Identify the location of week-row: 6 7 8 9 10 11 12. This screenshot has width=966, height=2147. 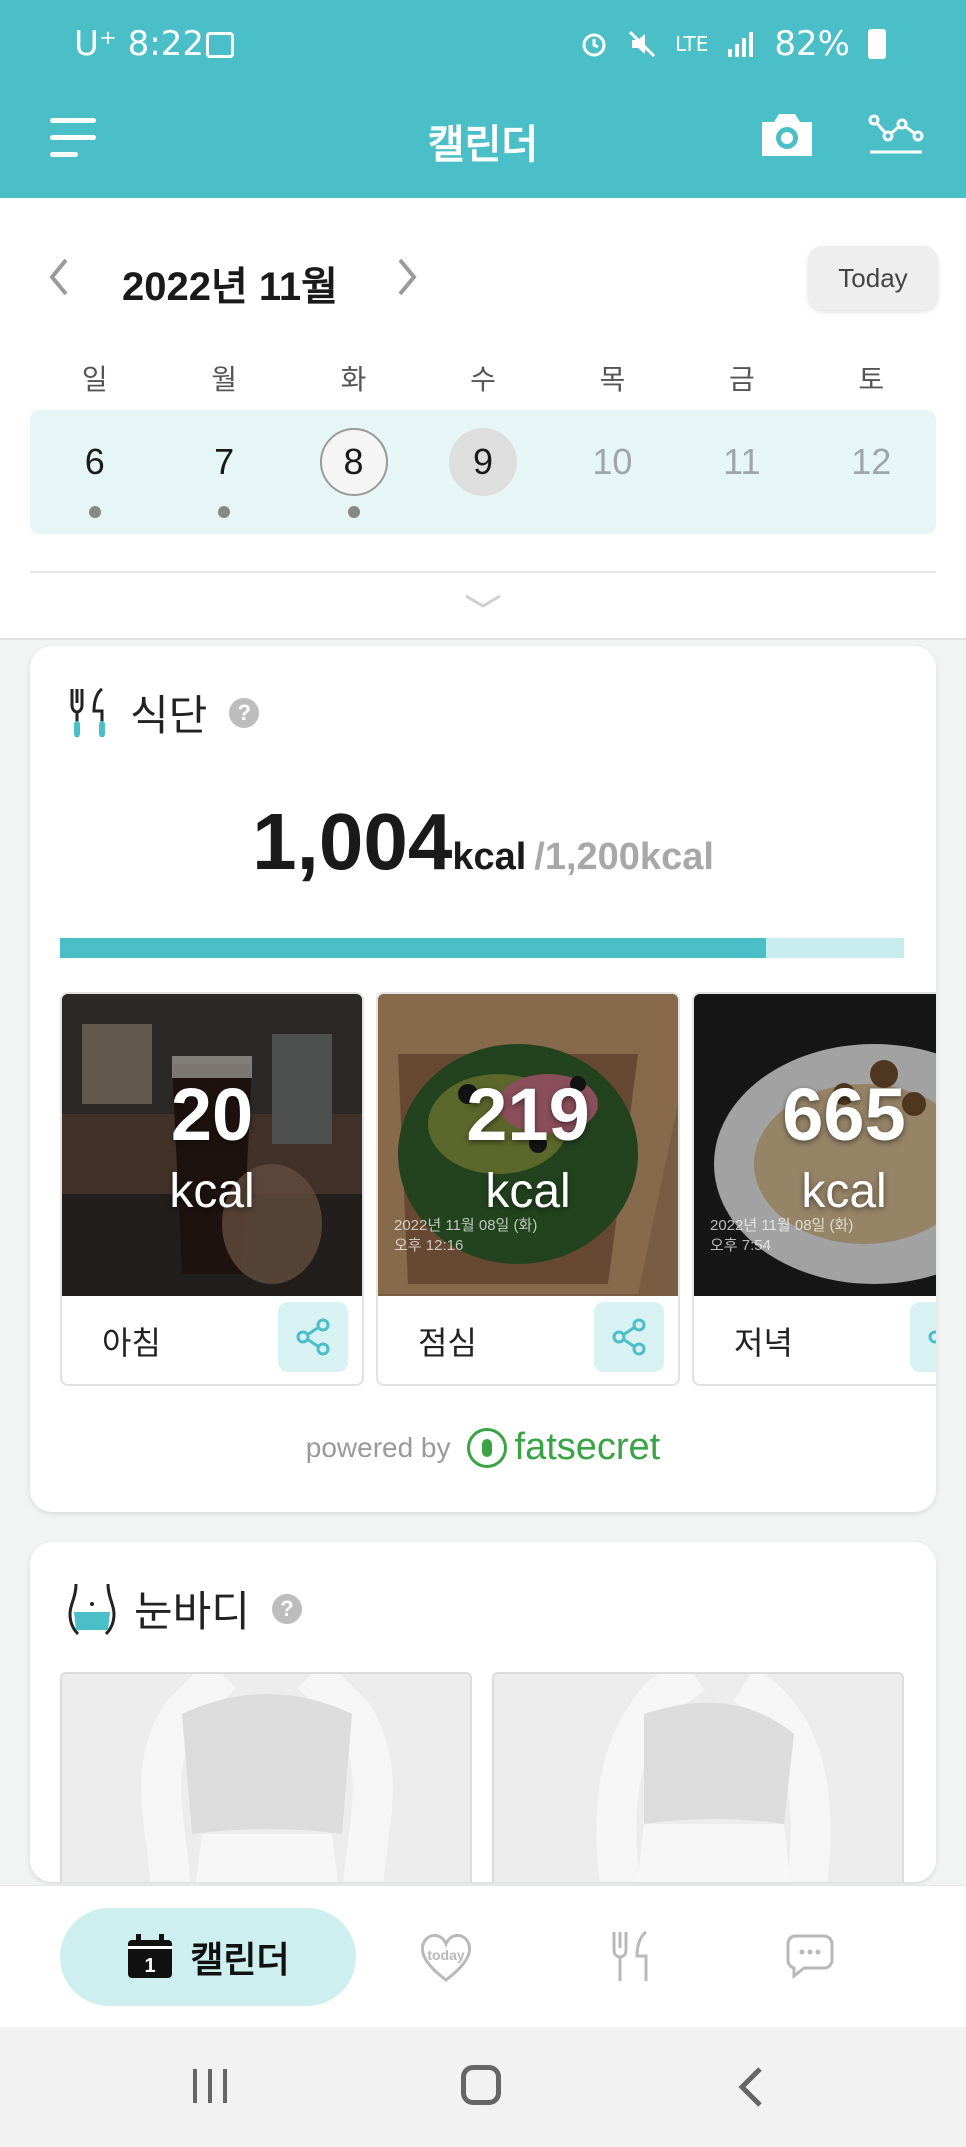
(483, 472).